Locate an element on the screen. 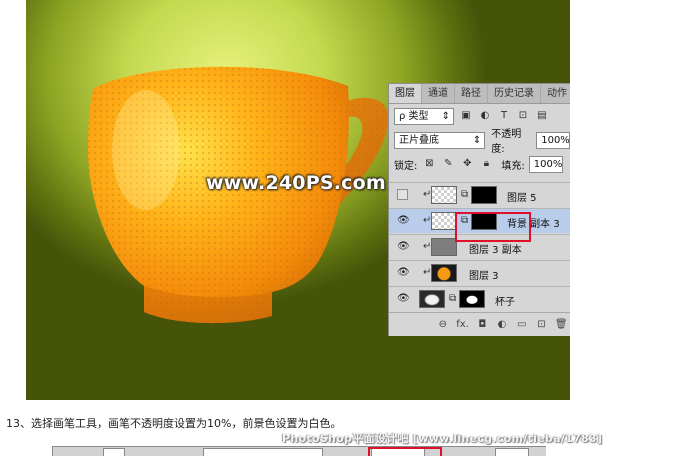  lock-all-icon: 🔒︎ is located at coordinates (486, 164).